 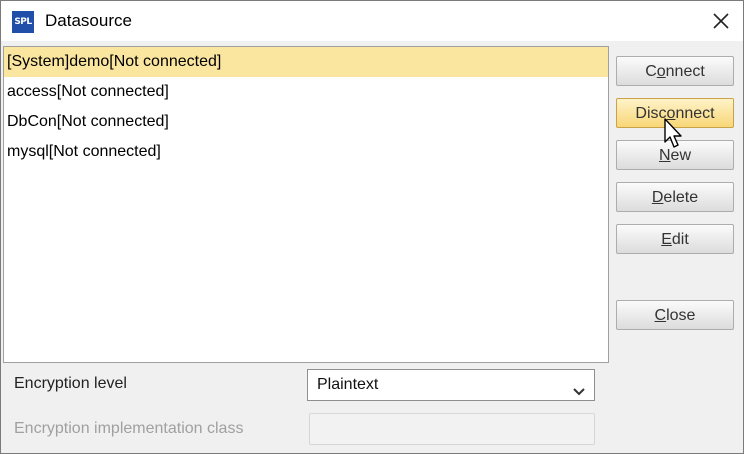 I want to click on button-label: Disc, so click(x=651, y=113).